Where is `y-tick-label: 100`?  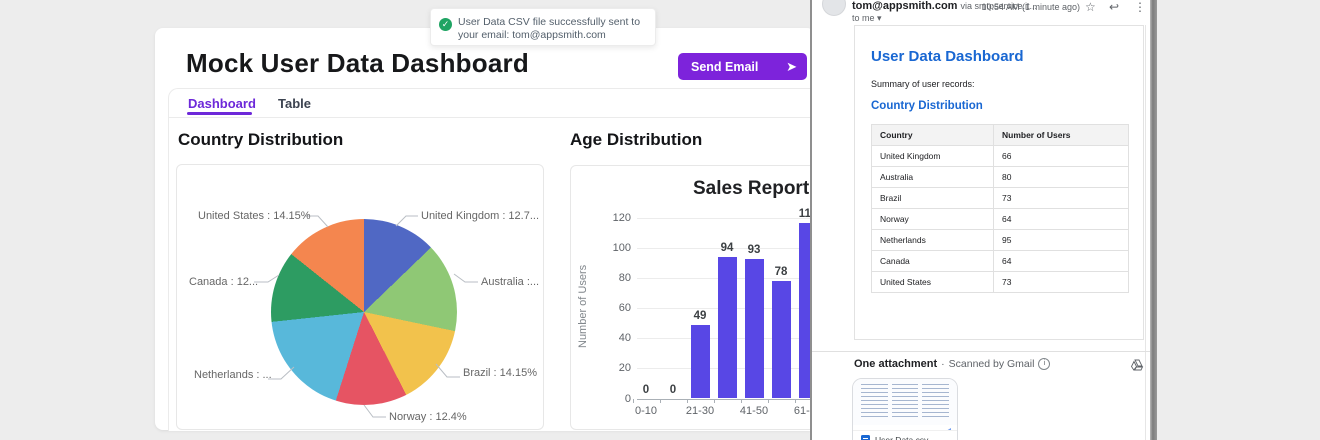 y-tick-label: 100 is located at coordinates (621, 248).